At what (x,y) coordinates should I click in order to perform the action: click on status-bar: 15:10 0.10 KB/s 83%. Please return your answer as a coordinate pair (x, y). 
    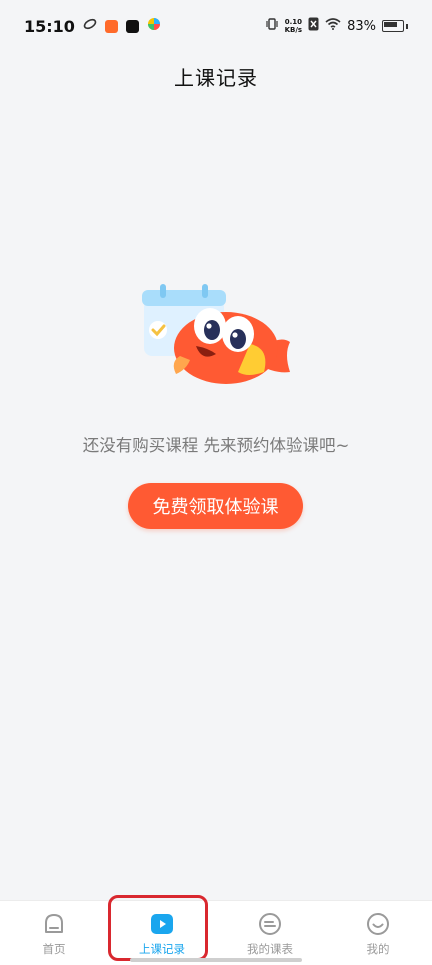
    Looking at the image, I should click on (216, 26).